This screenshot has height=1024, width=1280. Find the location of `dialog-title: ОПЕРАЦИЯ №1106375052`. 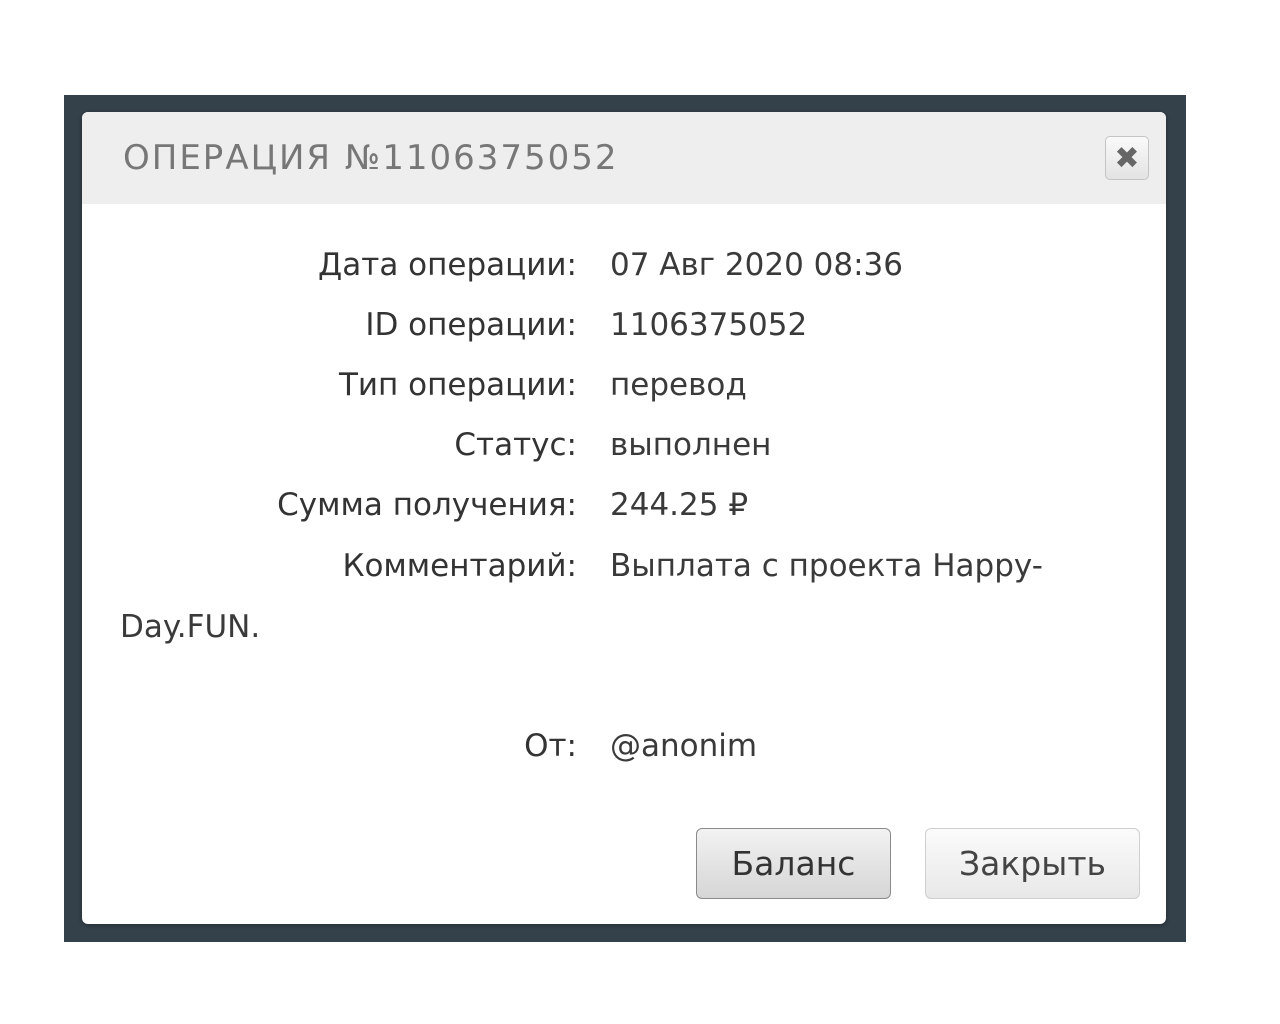

dialog-title: ОПЕРАЦИЯ №1106375052 is located at coordinates (371, 158).